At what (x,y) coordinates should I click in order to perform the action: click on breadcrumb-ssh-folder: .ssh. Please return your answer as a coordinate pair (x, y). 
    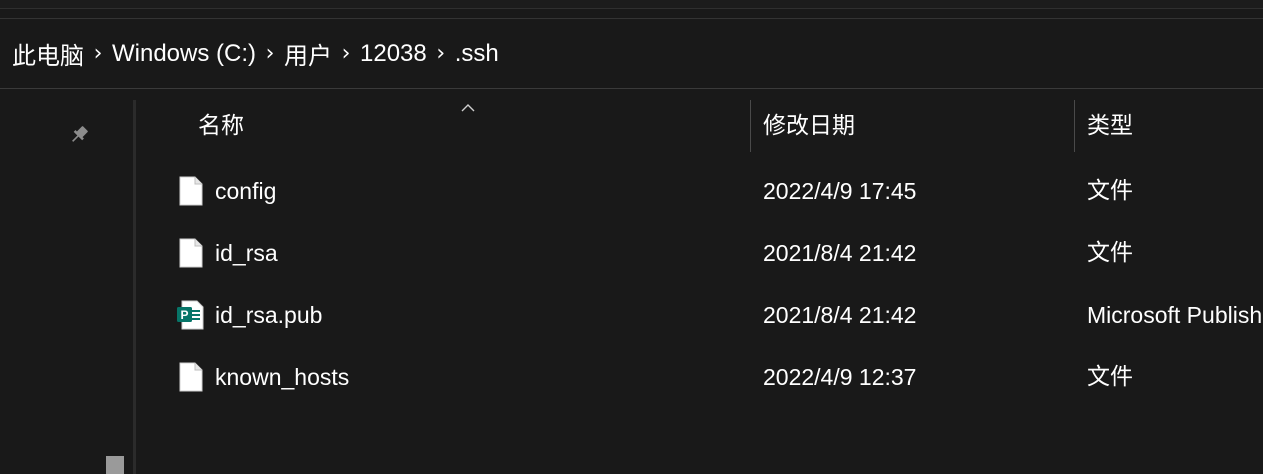
    Looking at the image, I should click on (477, 54).